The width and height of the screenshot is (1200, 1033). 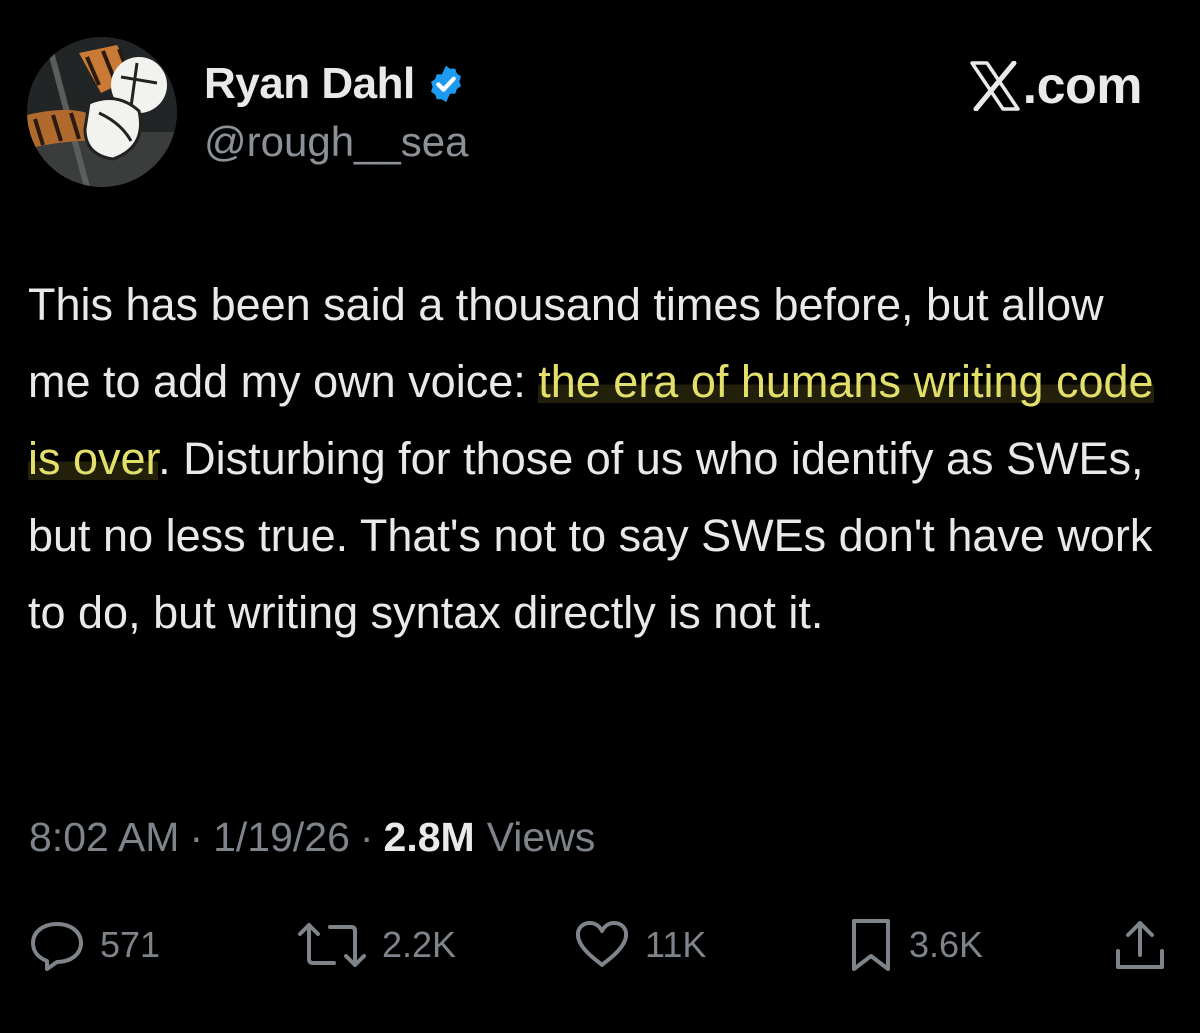 I want to click on bookmark-icon, so click(x=871, y=945).